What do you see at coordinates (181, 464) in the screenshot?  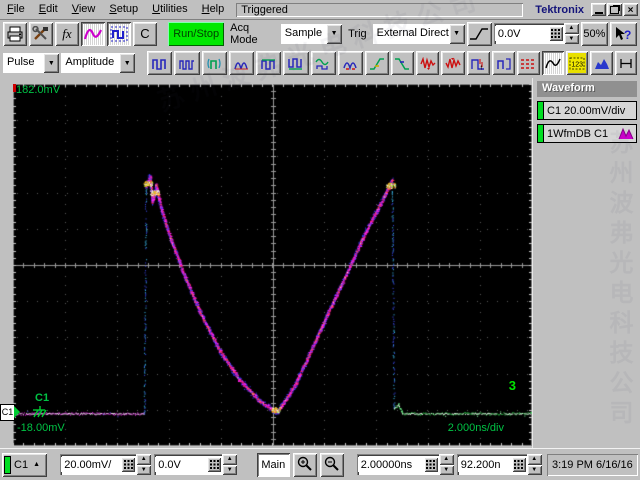 I see `vertical-offset-input` at bounding box center [181, 464].